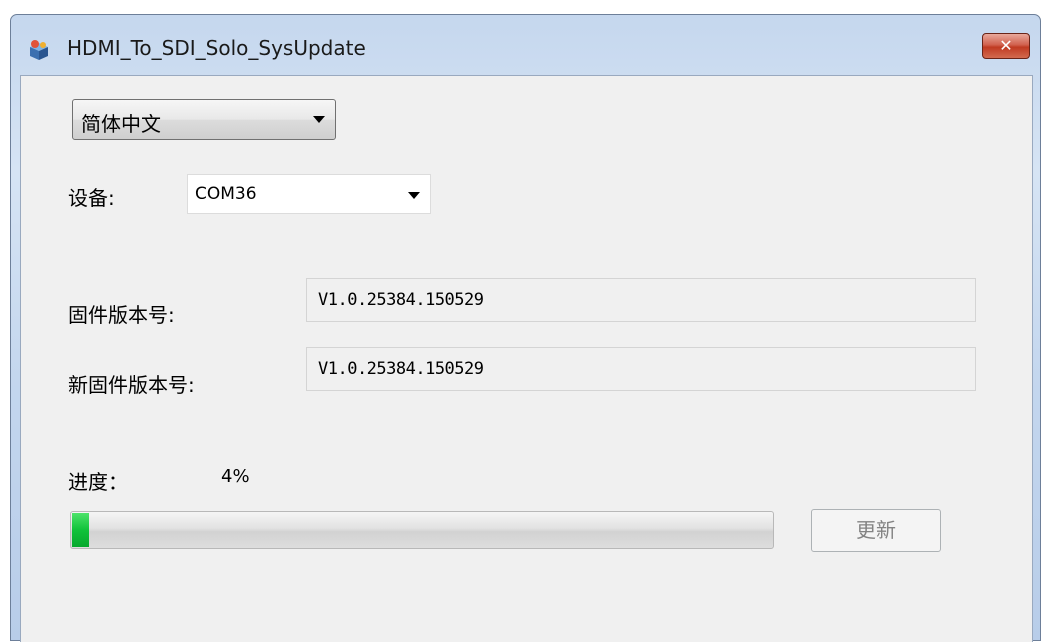  Describe the element at coordinates (641, 369) in the screenshot. I see `new-firmware-version-field: V1.0.25384.150529` at that location.